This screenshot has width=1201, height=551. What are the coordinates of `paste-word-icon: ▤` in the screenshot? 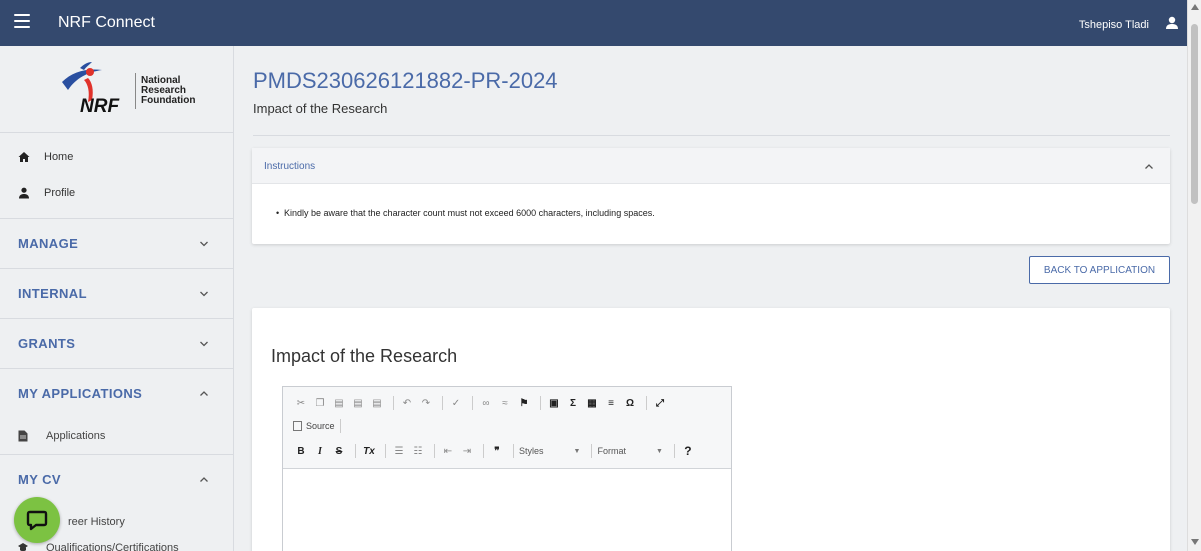 It's located at (377, 403).